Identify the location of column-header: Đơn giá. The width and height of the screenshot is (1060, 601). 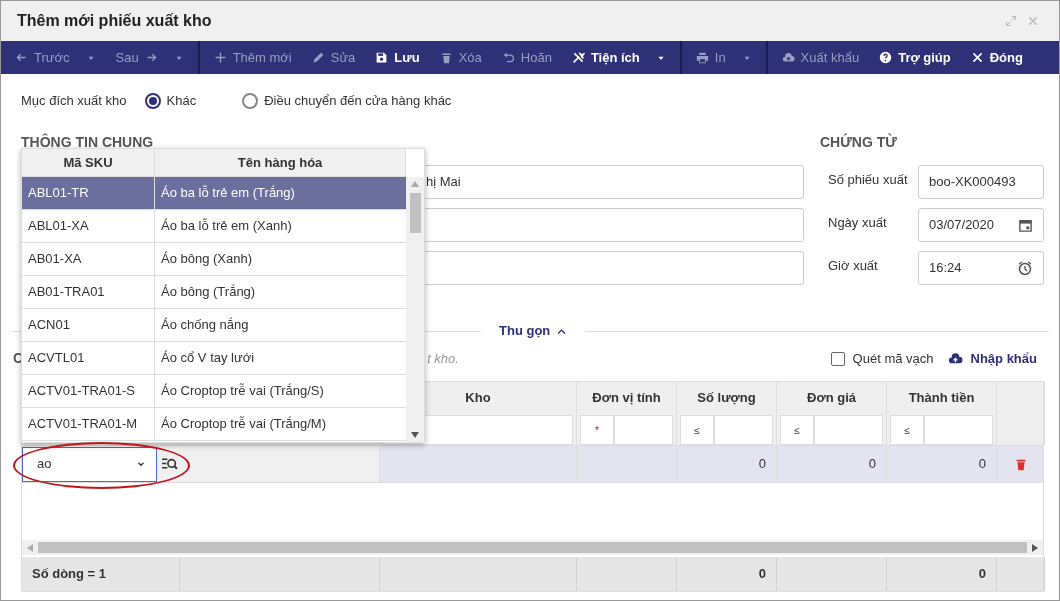
(831, 398).